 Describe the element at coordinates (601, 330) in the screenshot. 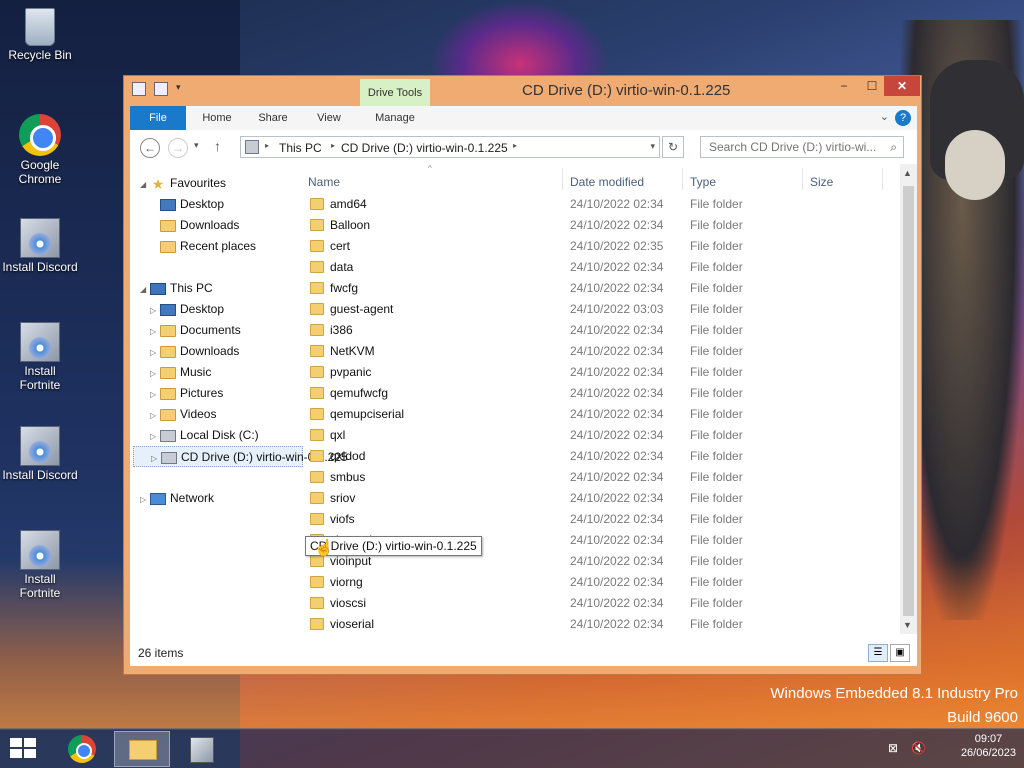

I see `file-row: i386 24/10/2022 02:34 File folder` at that location.